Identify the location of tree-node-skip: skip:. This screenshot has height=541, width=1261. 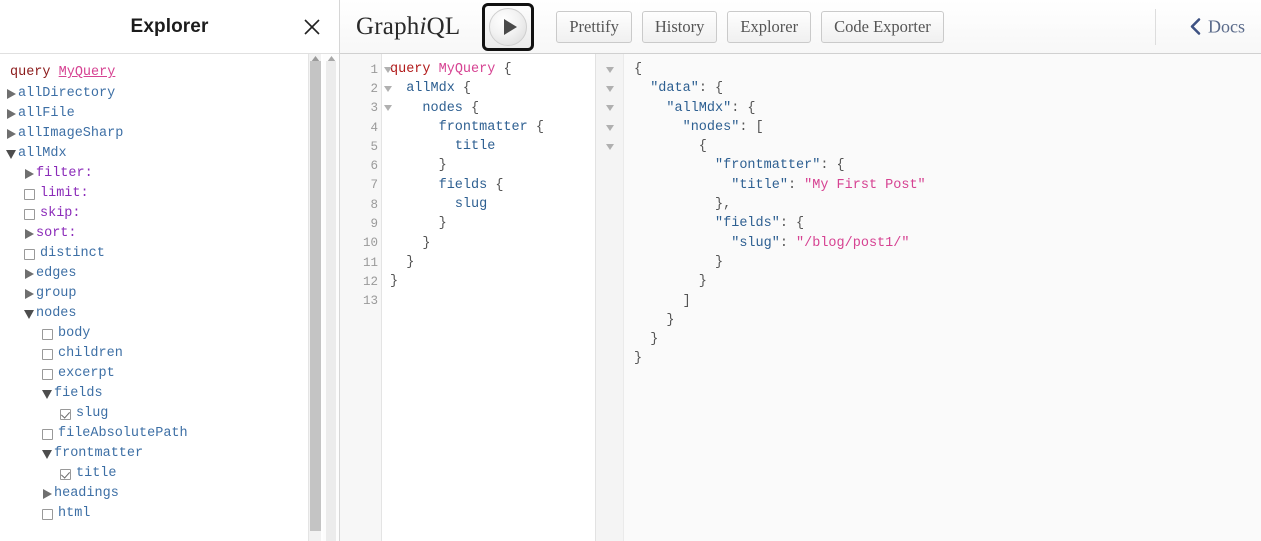
(169, 214).